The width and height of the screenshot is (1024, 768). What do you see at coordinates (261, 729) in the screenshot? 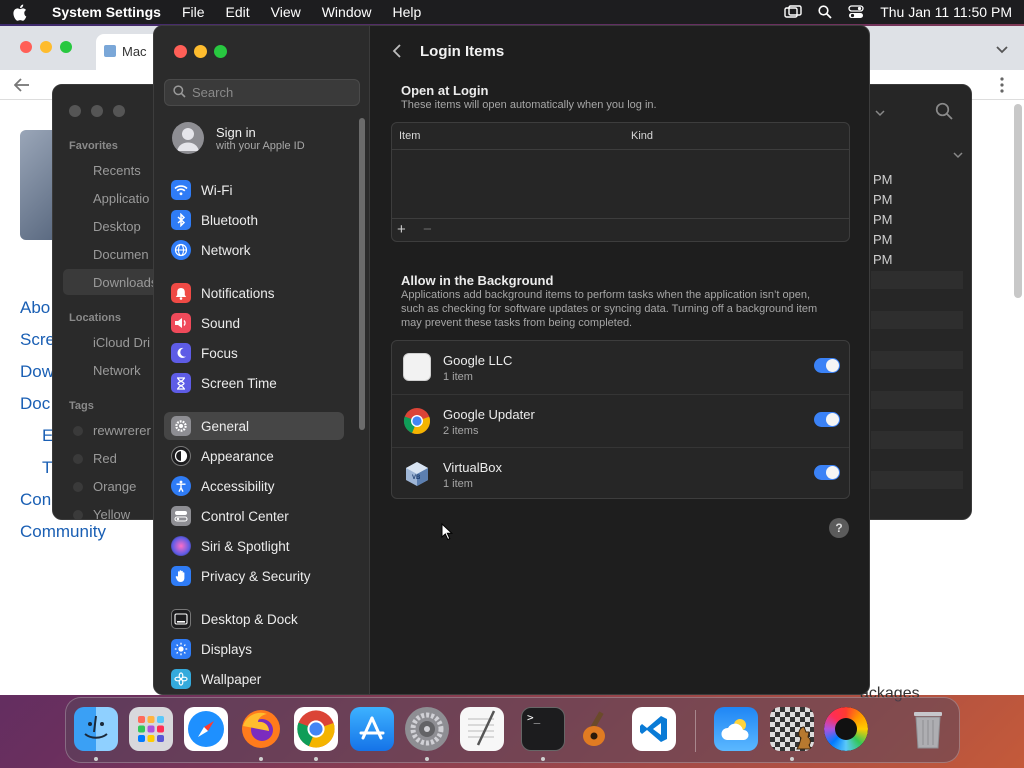
I see `dock-firefox-icon` at bounding box center [261, 729].